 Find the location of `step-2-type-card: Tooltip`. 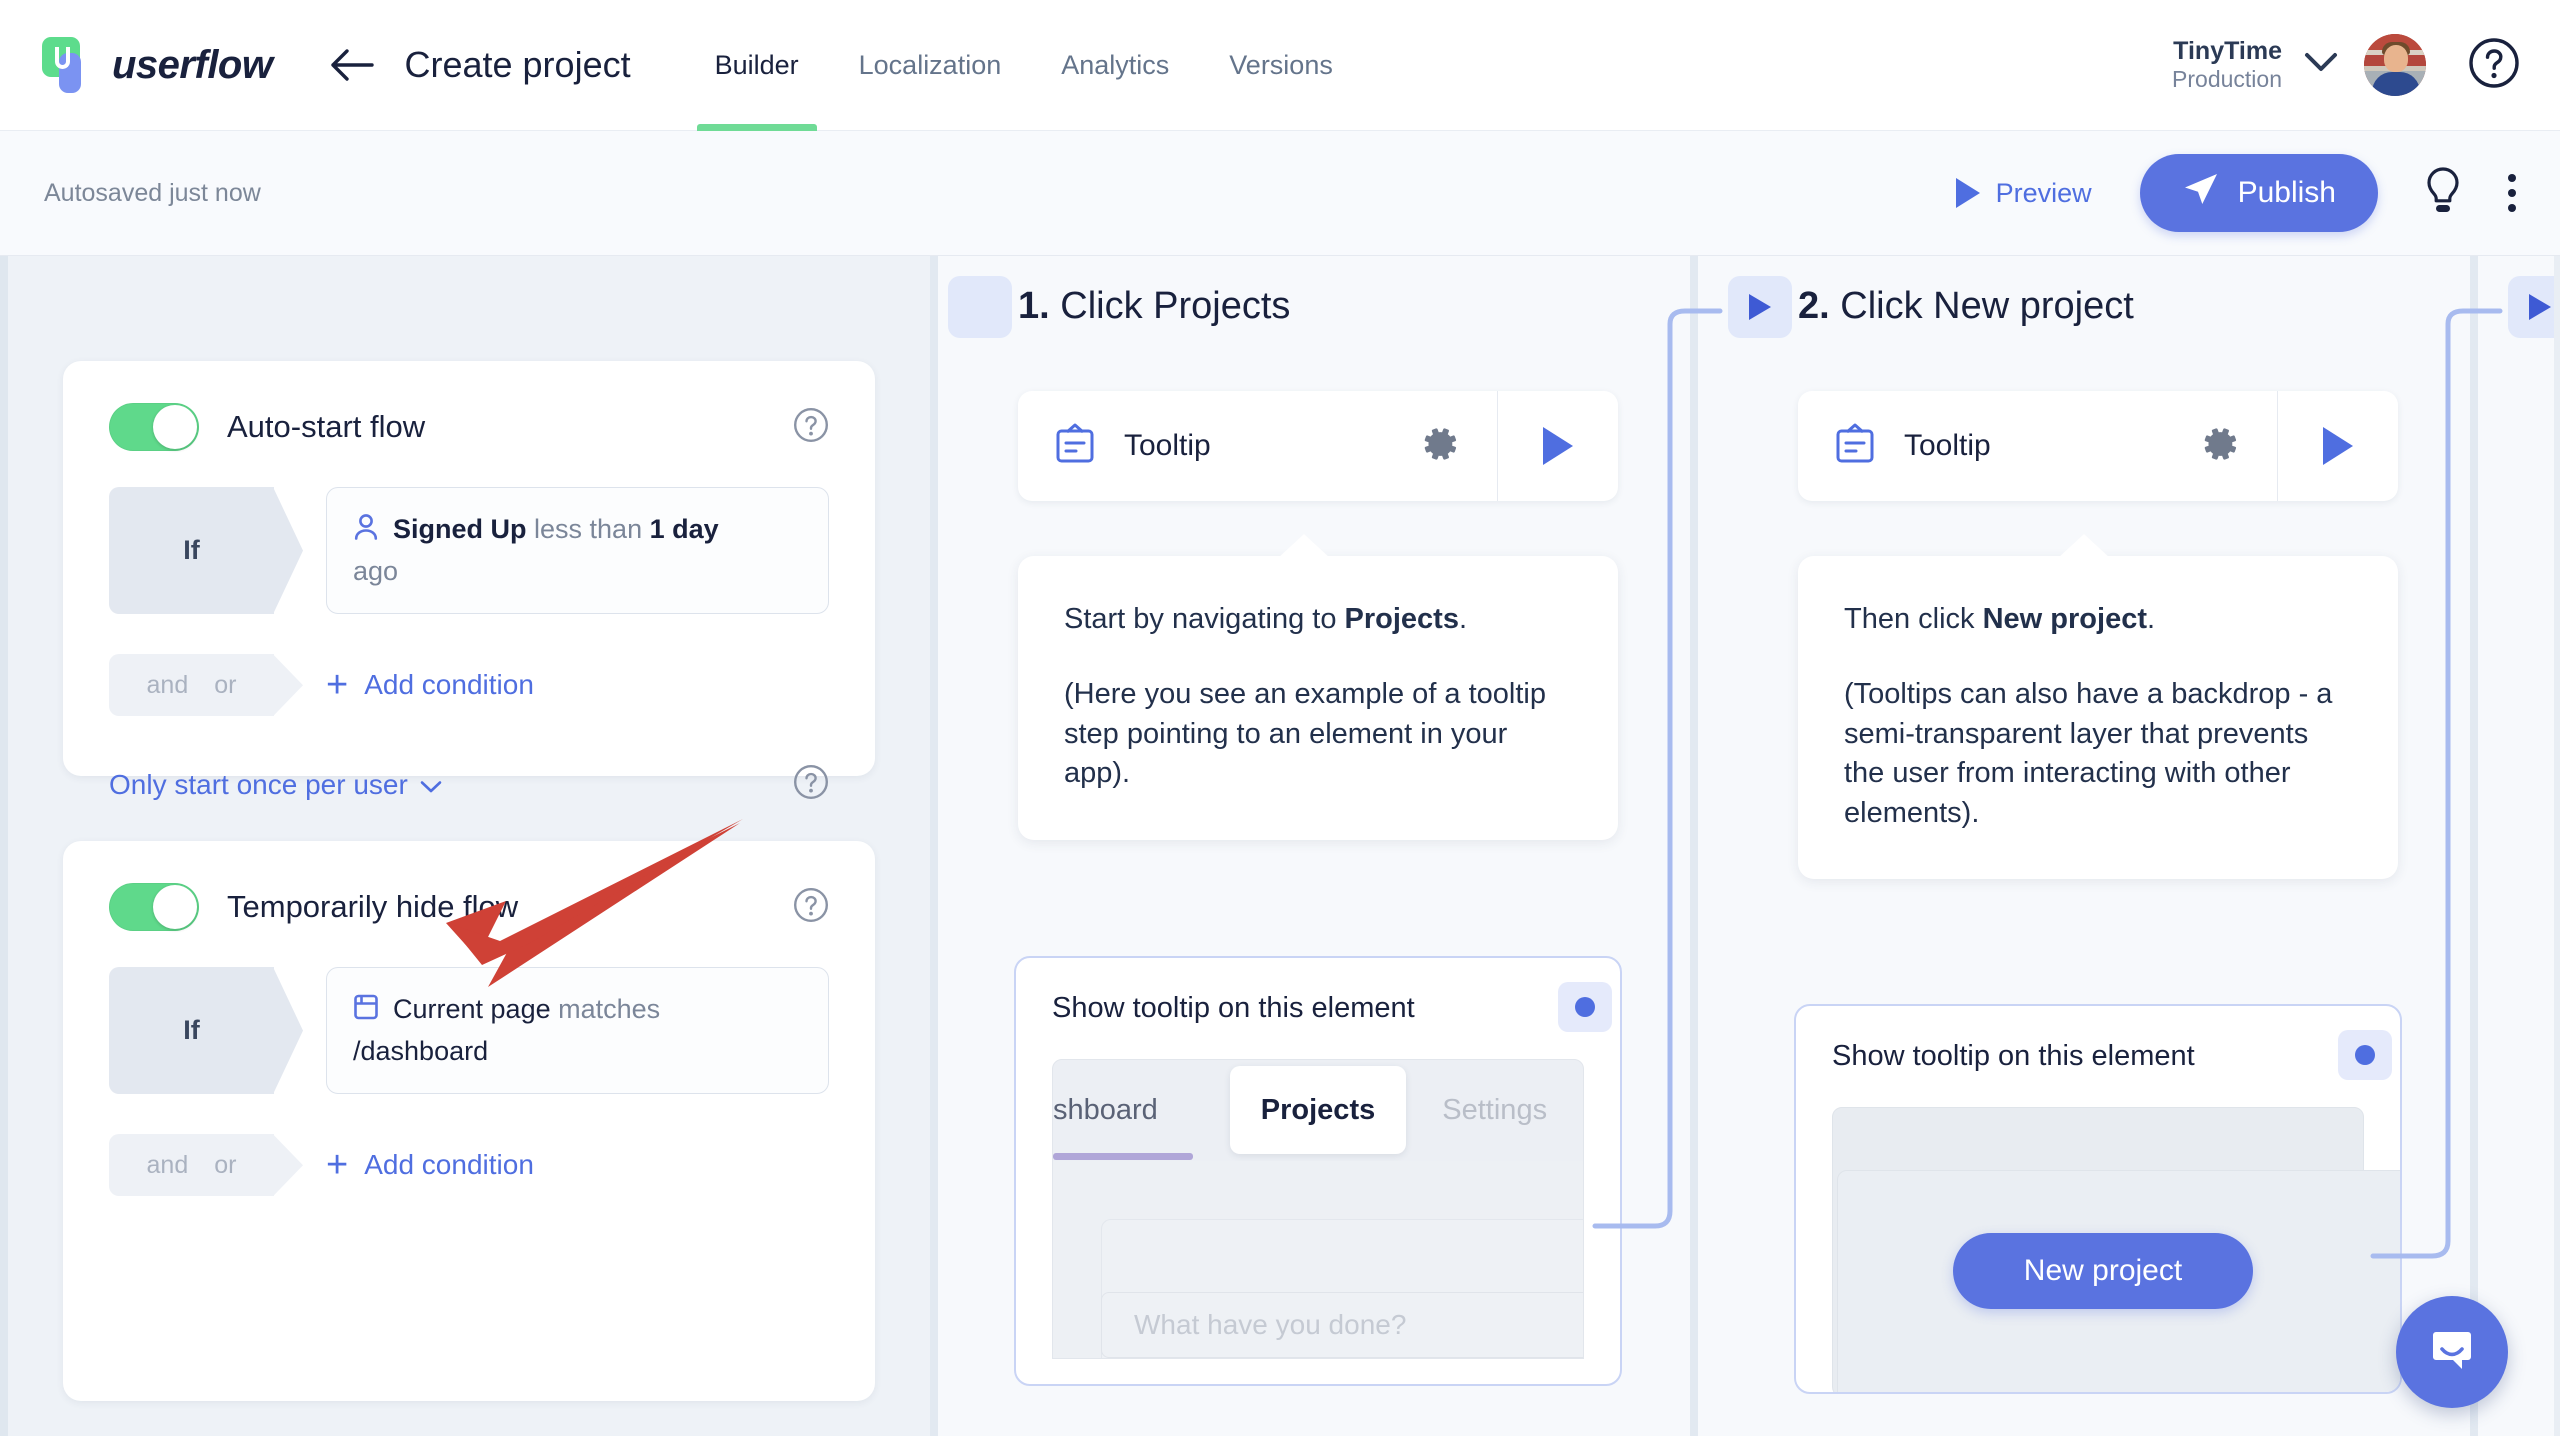

step-2-type-card: Tooltip is located at coordinates (2098, 446).